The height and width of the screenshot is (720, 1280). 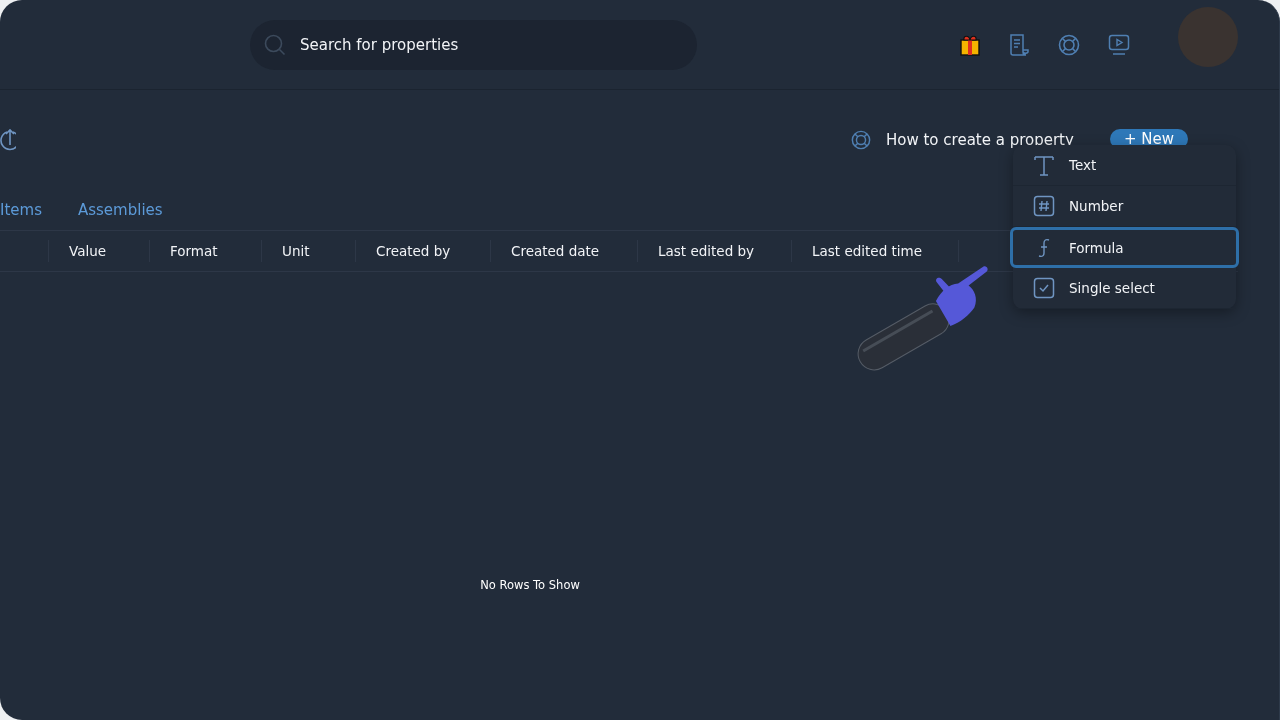 What do you see at coordinates (21, 210) in the screenshot?
I see `tab: Items` at bounding box center [21, 210].